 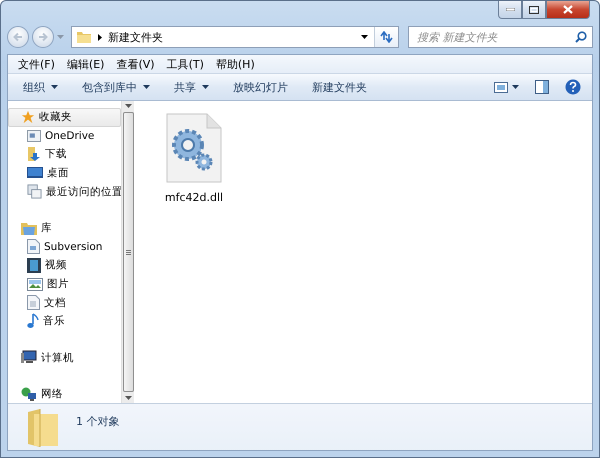 What do you see at coordinates (136, 37) in the screenshot?
I see `address-path: 新建文件夹` at bounding box center [136, 37].